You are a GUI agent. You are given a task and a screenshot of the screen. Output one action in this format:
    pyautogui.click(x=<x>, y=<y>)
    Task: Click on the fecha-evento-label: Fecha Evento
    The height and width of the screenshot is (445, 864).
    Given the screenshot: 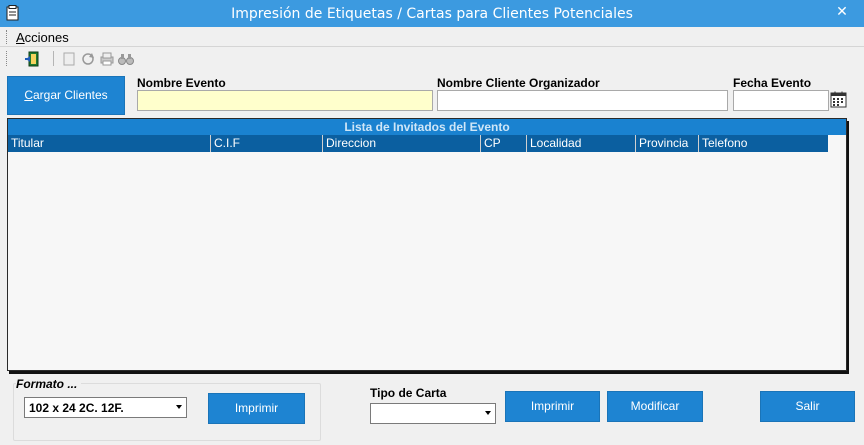 What is the action you would take?
    pyautogui.click(x=772, y=83)
    